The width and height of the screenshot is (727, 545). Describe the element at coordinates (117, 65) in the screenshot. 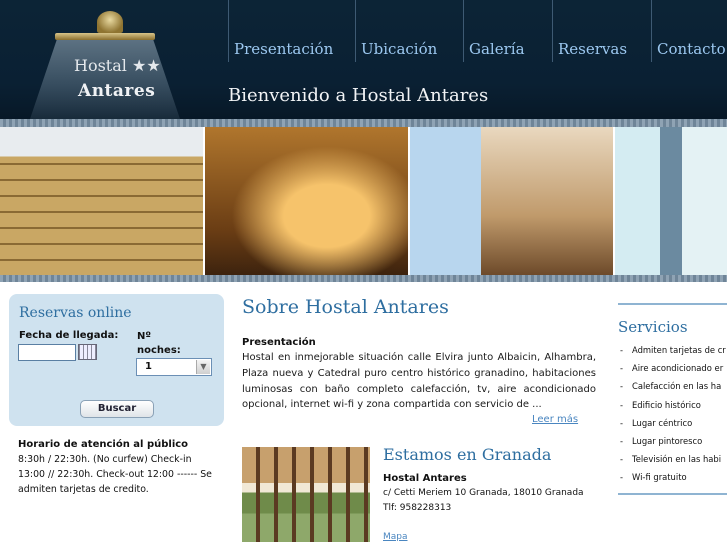

I see `logo-name: Hostal ★★` at that location.